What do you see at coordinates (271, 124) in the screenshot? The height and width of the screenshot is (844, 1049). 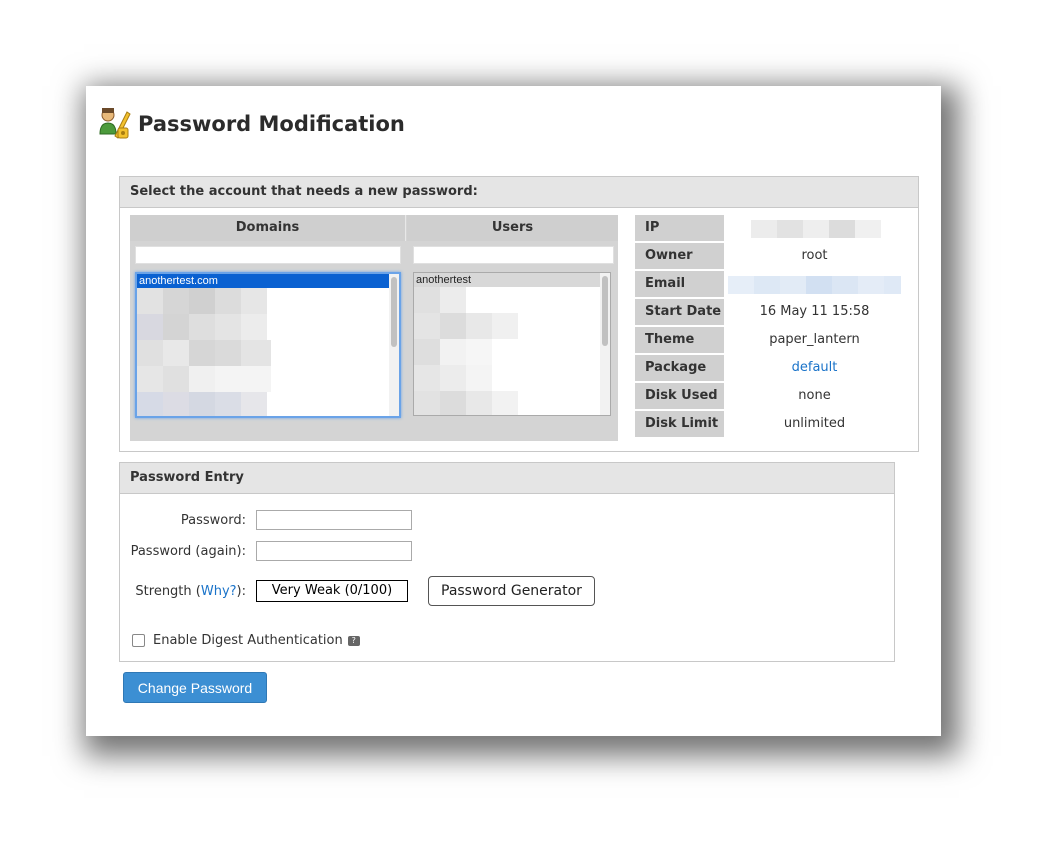 I see `page-title: Password Modification` at bounding box center [271, 124].